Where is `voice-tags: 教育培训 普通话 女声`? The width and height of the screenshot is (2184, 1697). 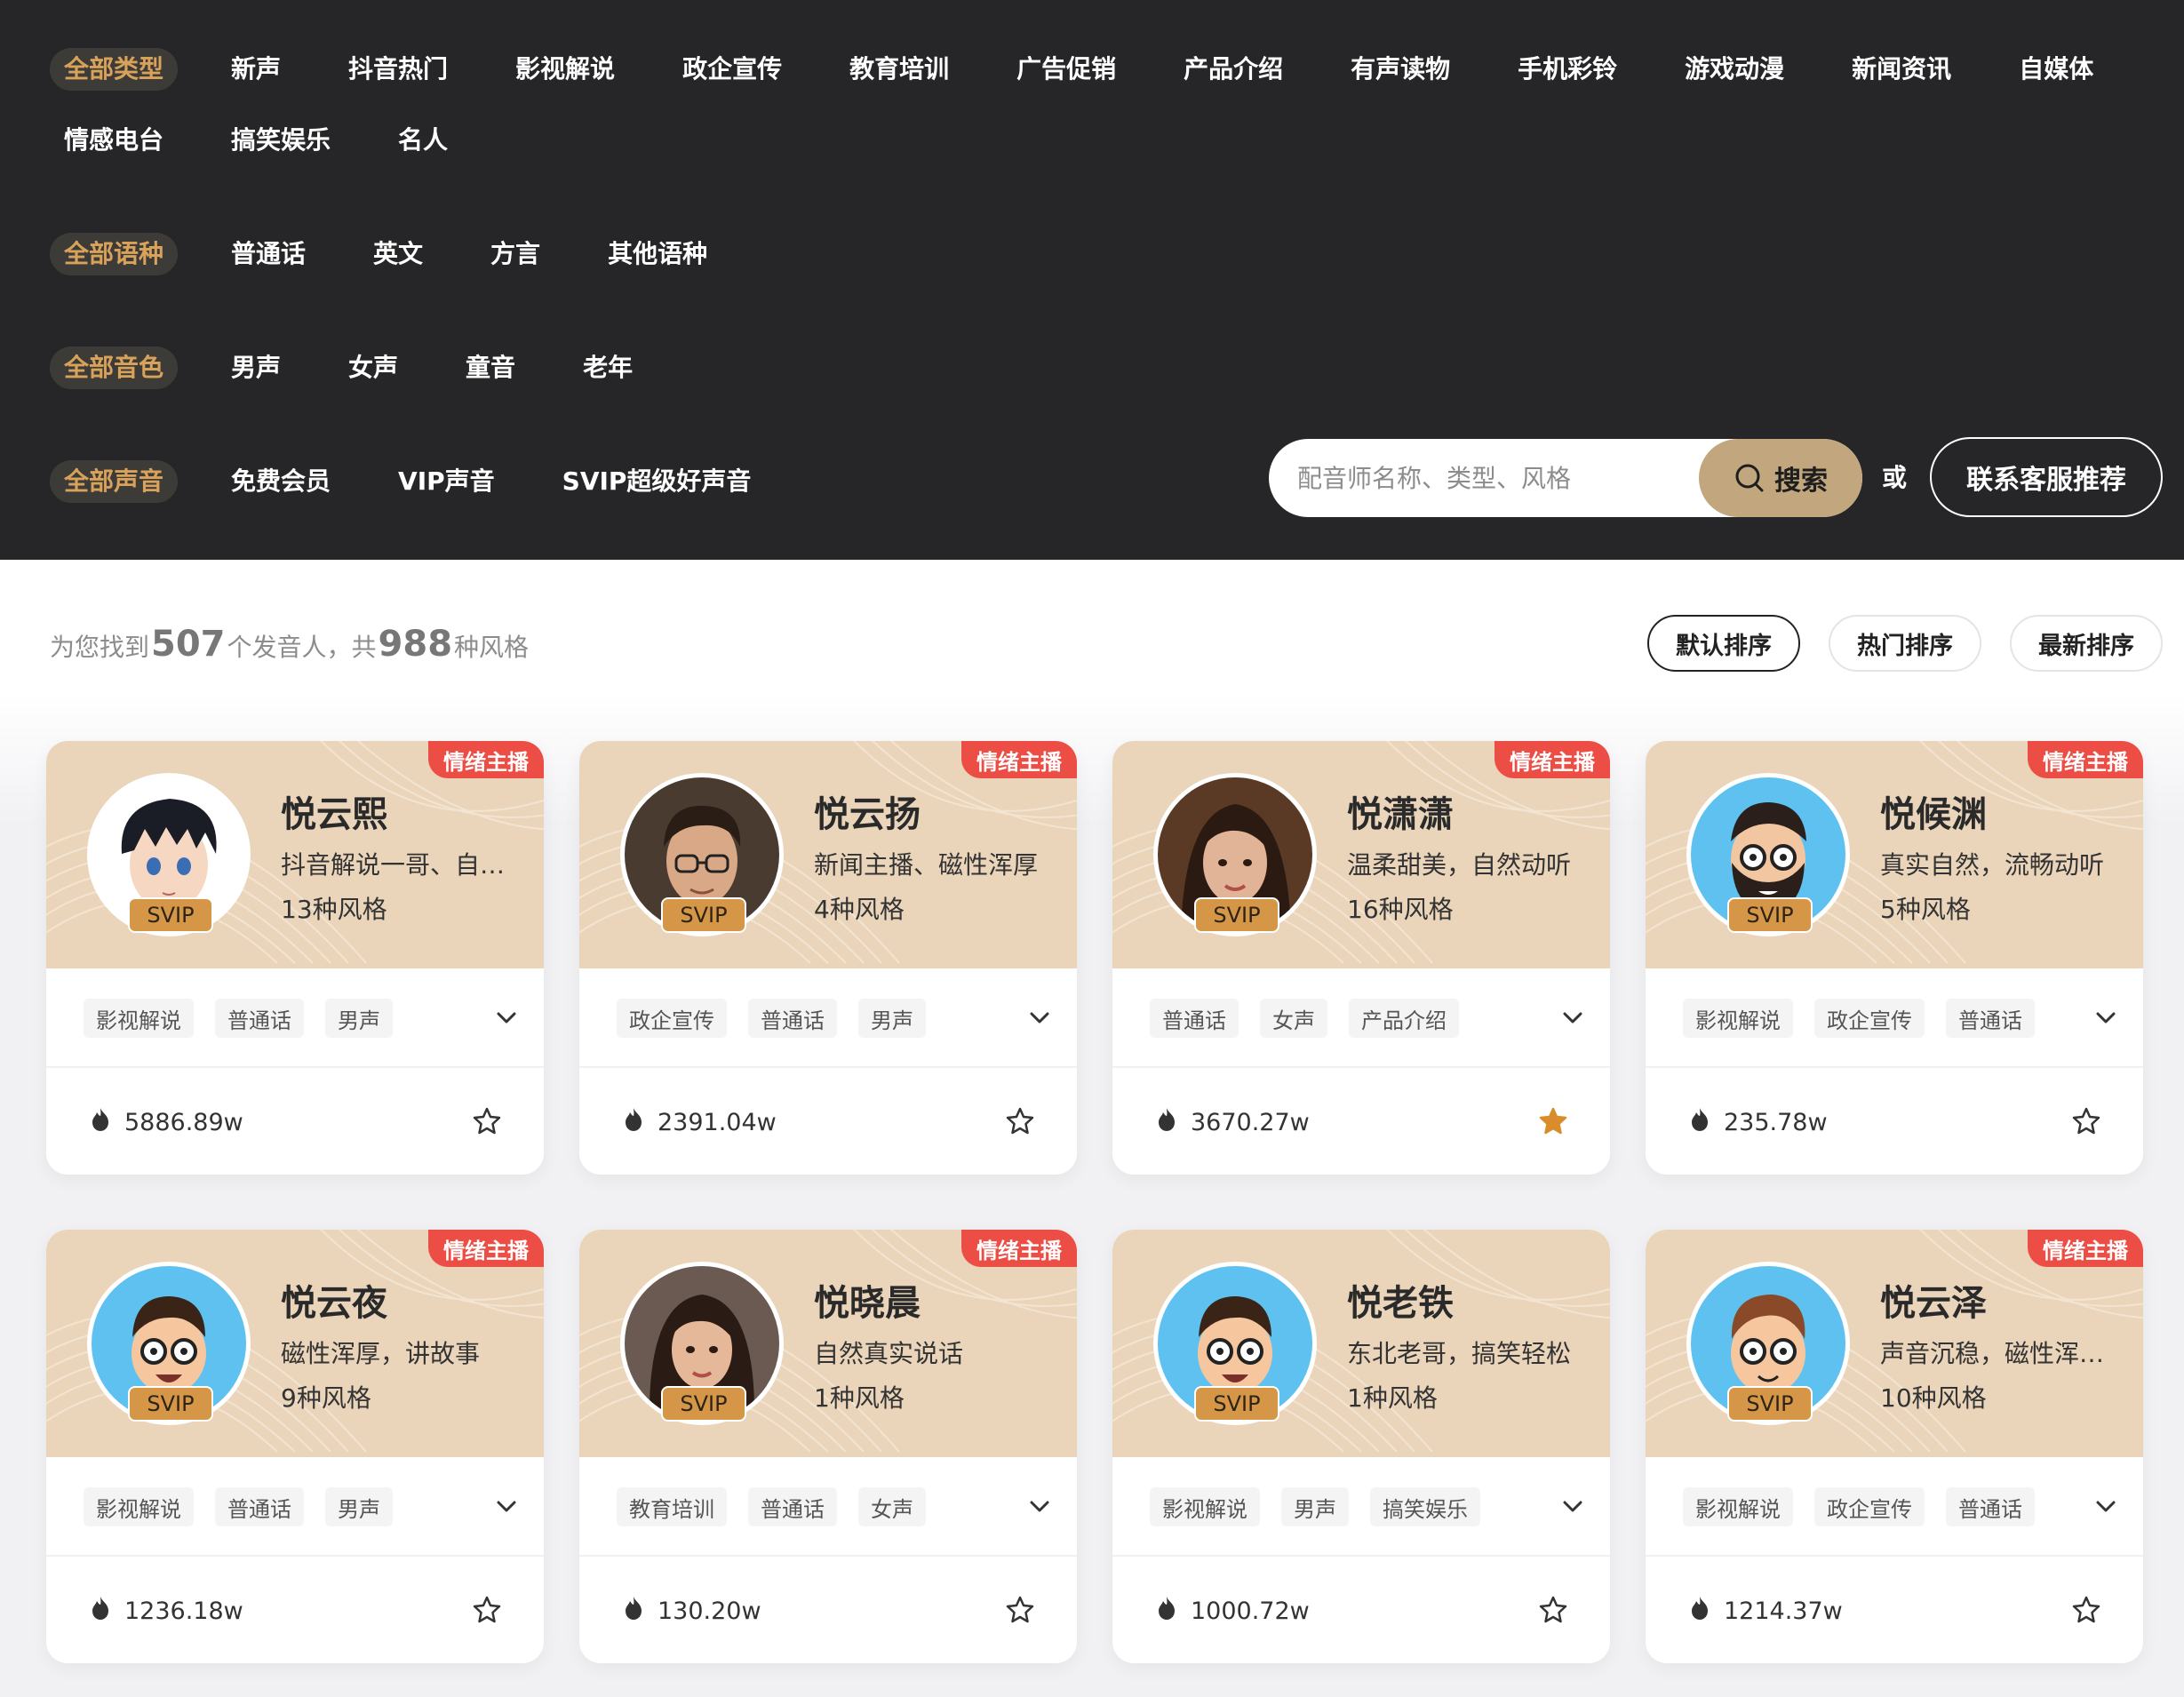 voice-tags: 教育培训 普通话 女声 is located at coordinates (782, 1507).